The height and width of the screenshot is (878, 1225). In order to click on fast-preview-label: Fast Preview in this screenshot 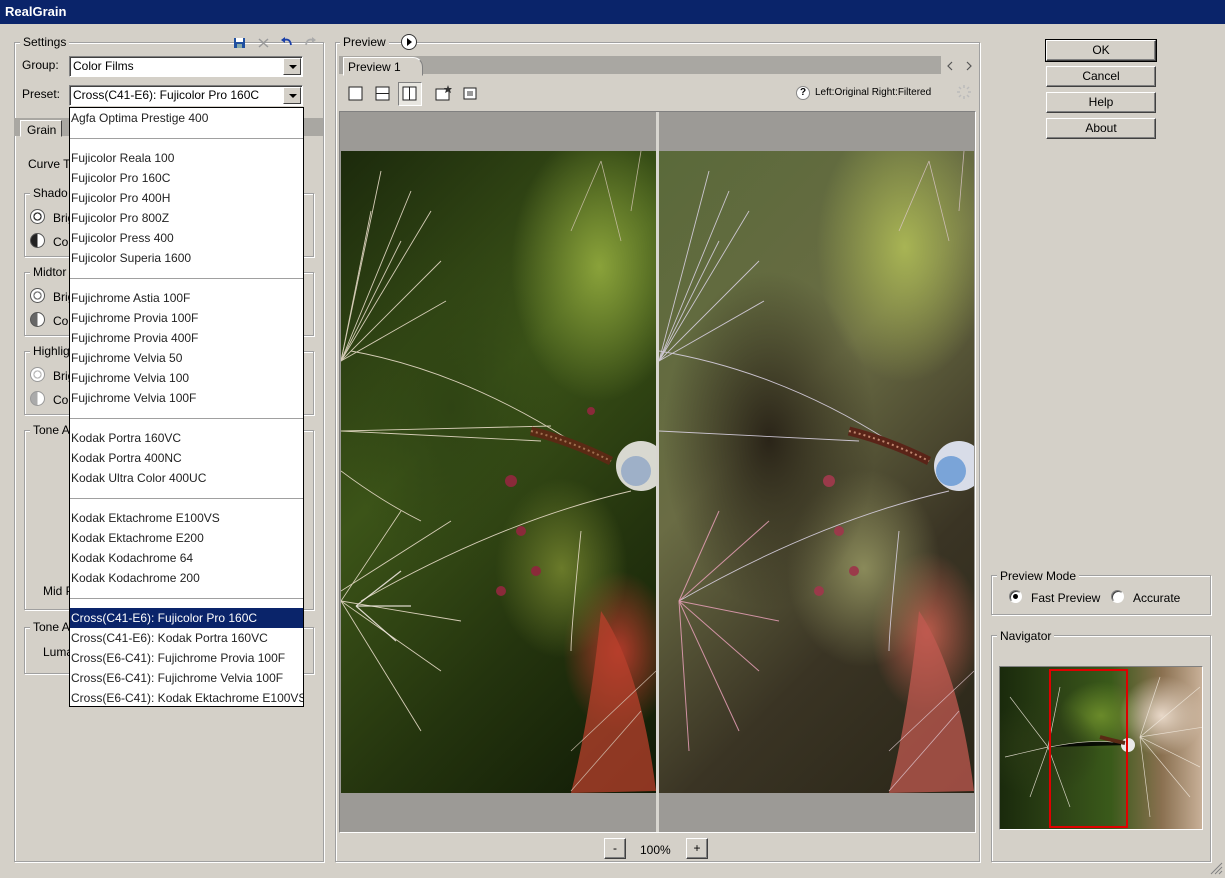, I will do `click(1065, 598)`.